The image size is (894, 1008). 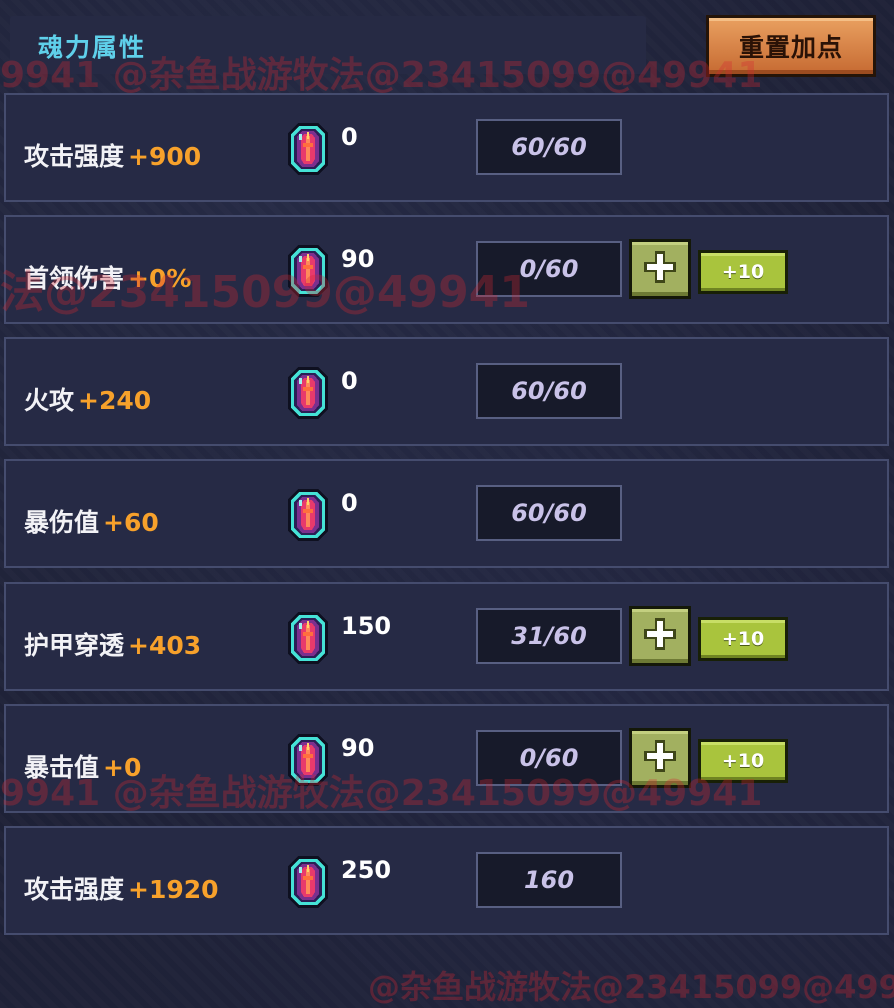 What do you see at coordinates (446, 880) in the screenshot?
I see `attribute-row-attack-power-bonus: 攻击强度 +1920 250 160` at bounding box center [446, 880].